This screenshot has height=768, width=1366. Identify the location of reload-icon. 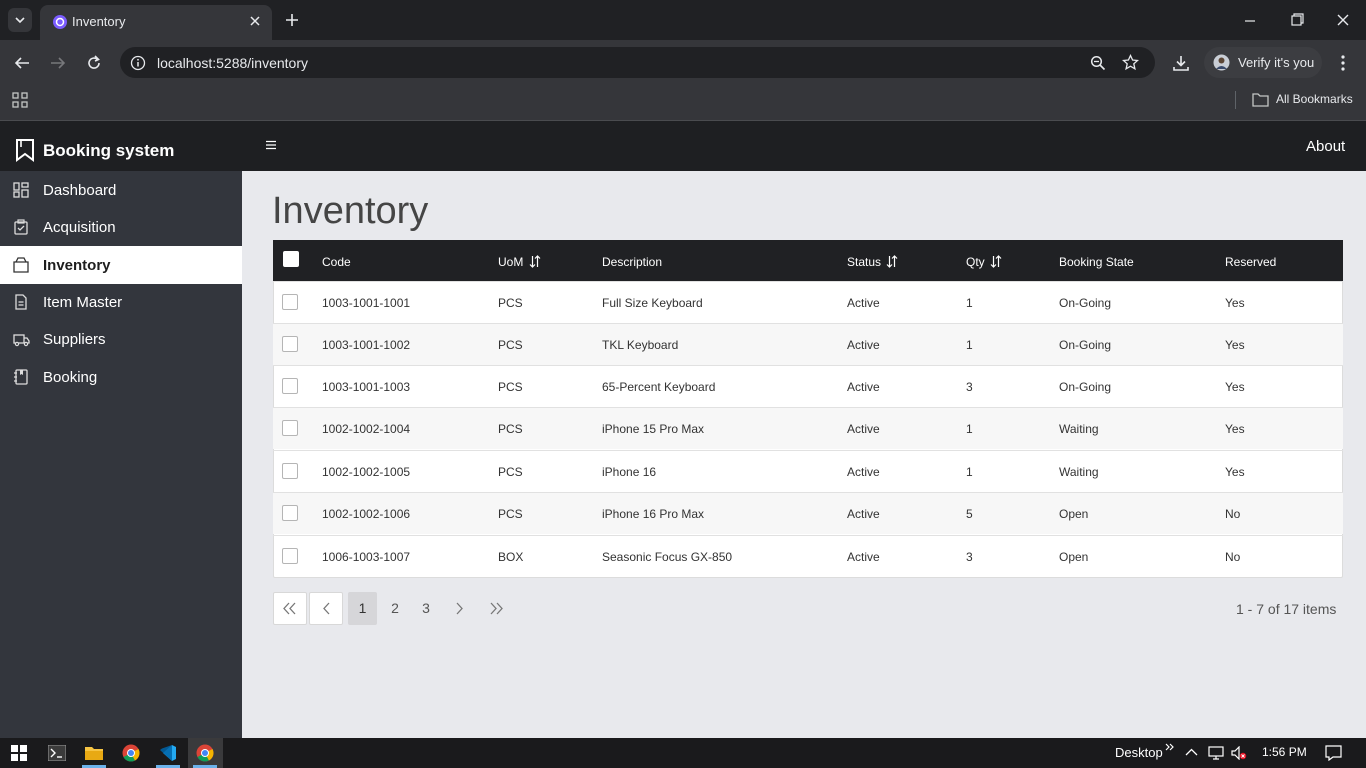
(94, 63).